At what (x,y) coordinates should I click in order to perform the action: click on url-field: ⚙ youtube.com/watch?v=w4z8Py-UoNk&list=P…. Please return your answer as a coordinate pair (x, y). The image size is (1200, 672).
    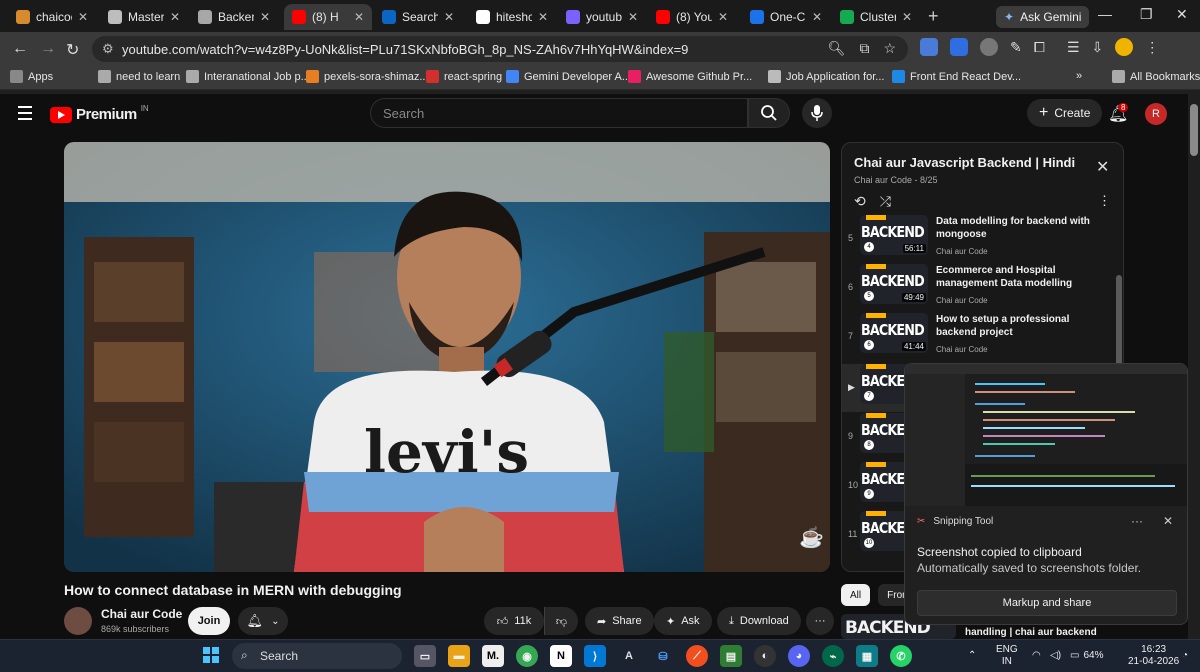
    Looking at the image, I should click on (500, 49).